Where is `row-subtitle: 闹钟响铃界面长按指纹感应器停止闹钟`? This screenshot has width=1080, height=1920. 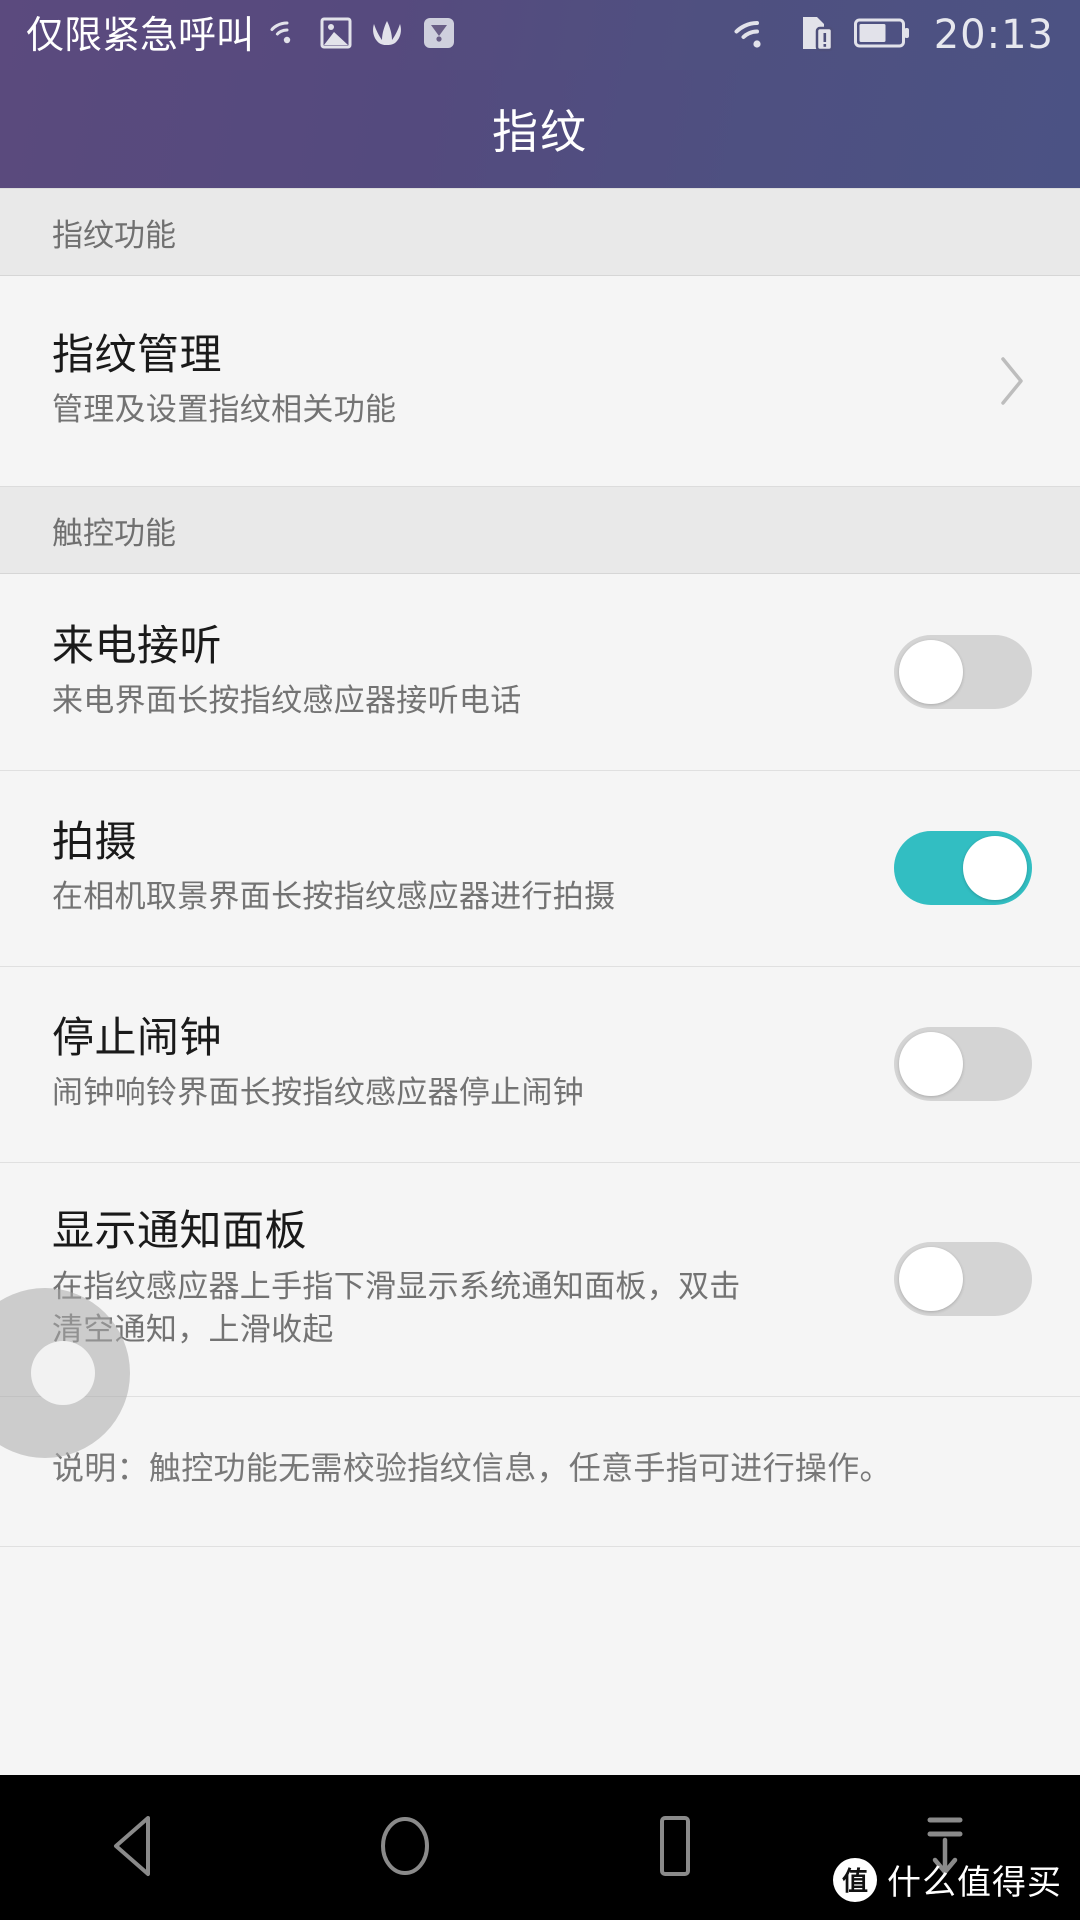 row-subtitle: 闹钟响铃界面长按指纹感应器停止闹钟 is located at coordinates (318, 1093).